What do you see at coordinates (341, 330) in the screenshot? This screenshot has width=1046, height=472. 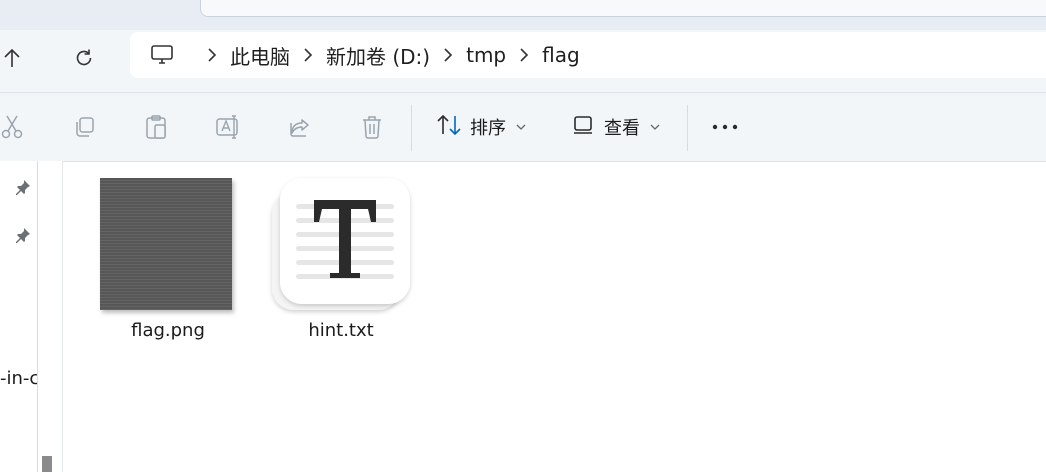 I see `file-name: hint.txt` at bounding box center [341, 330].